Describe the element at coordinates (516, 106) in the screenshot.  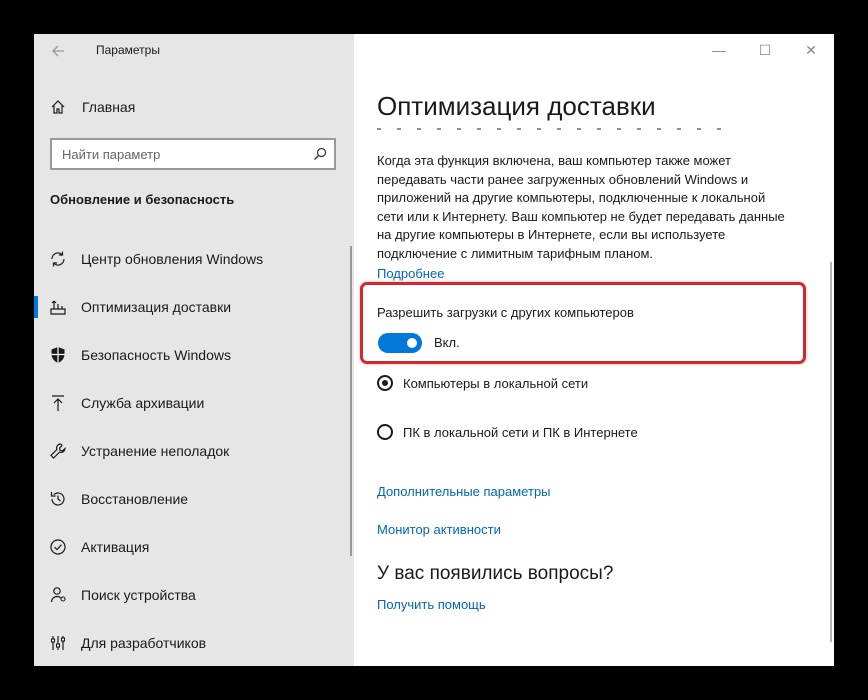
I see `page-title: Оптимизация доставки` at that location.